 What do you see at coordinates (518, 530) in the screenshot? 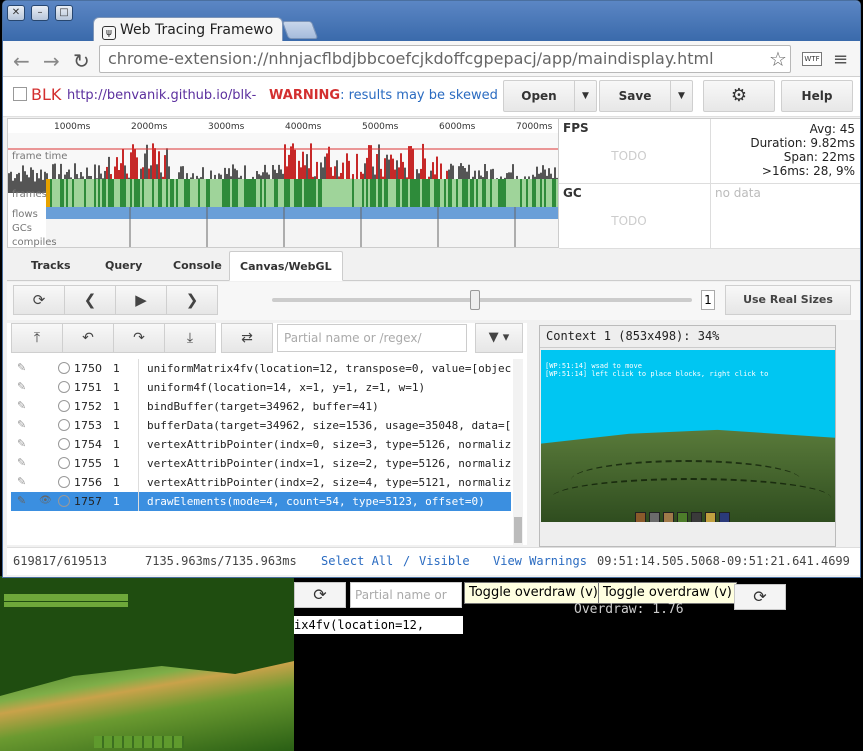
I see `call-list-scroll-thumb` at bounding box center [518, 530].